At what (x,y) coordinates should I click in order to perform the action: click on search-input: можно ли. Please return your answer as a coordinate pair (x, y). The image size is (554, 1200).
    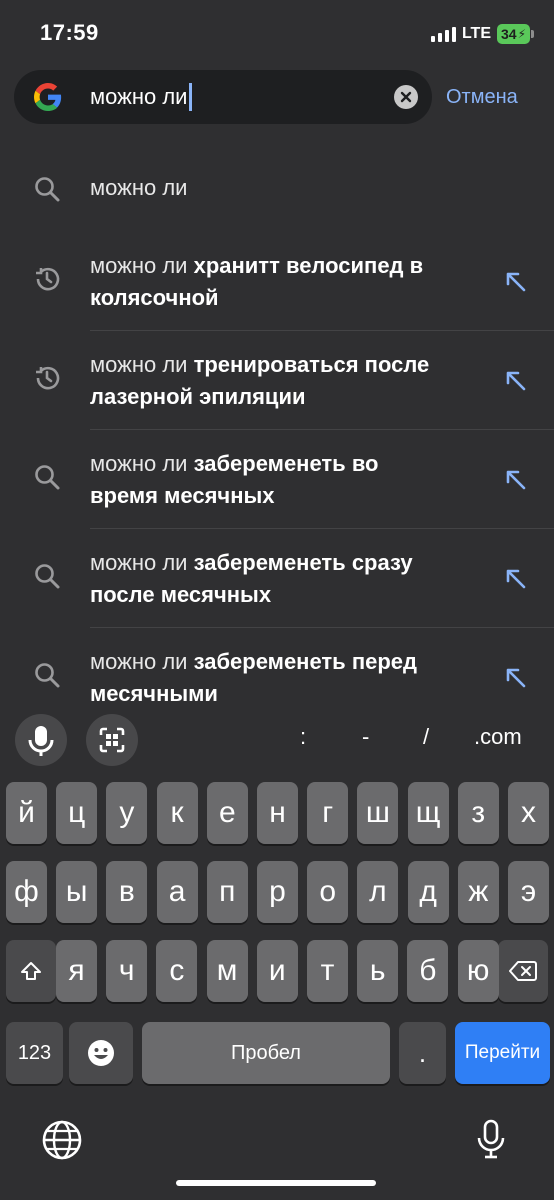
    Looking at the image, I should click on (141, 97).